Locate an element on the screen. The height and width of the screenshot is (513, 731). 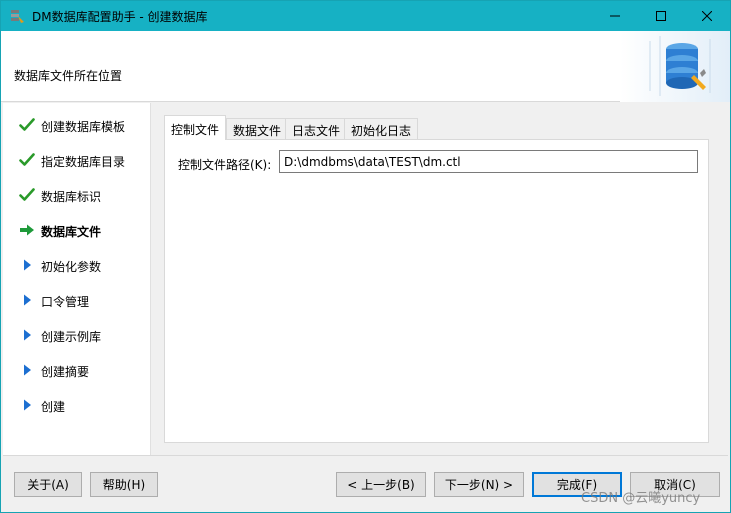
tab-0: 控制文件 is located at coordinates (195, 127).